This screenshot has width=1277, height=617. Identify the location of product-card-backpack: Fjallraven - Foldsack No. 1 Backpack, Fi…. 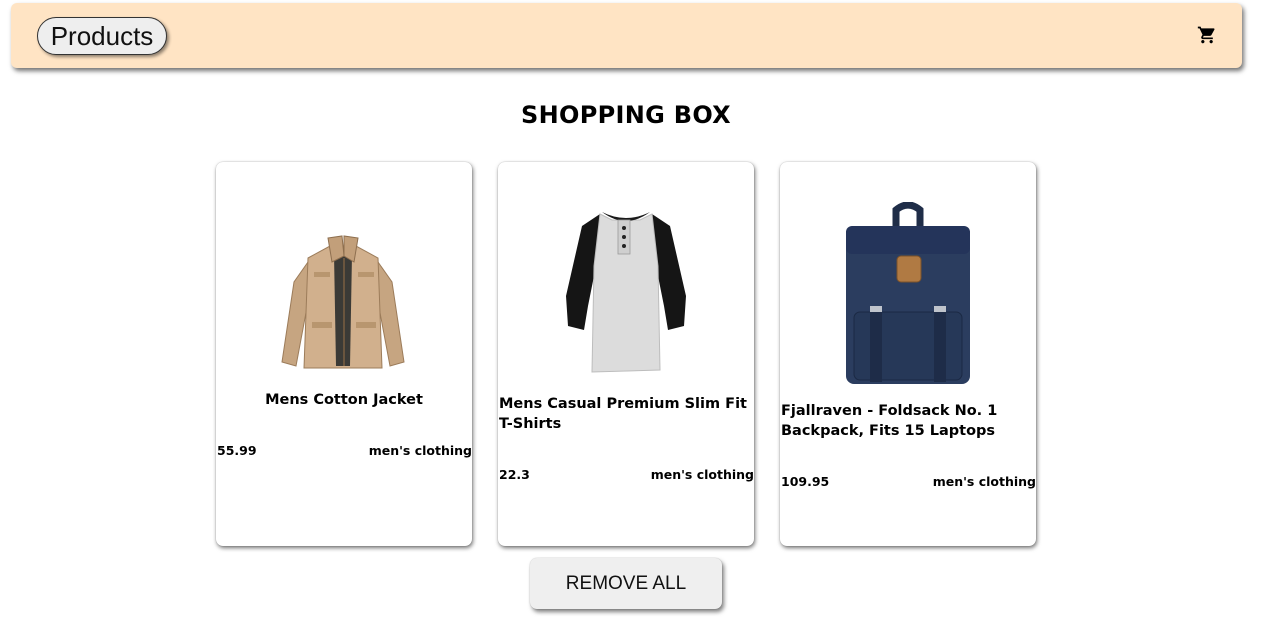
(908, 354).